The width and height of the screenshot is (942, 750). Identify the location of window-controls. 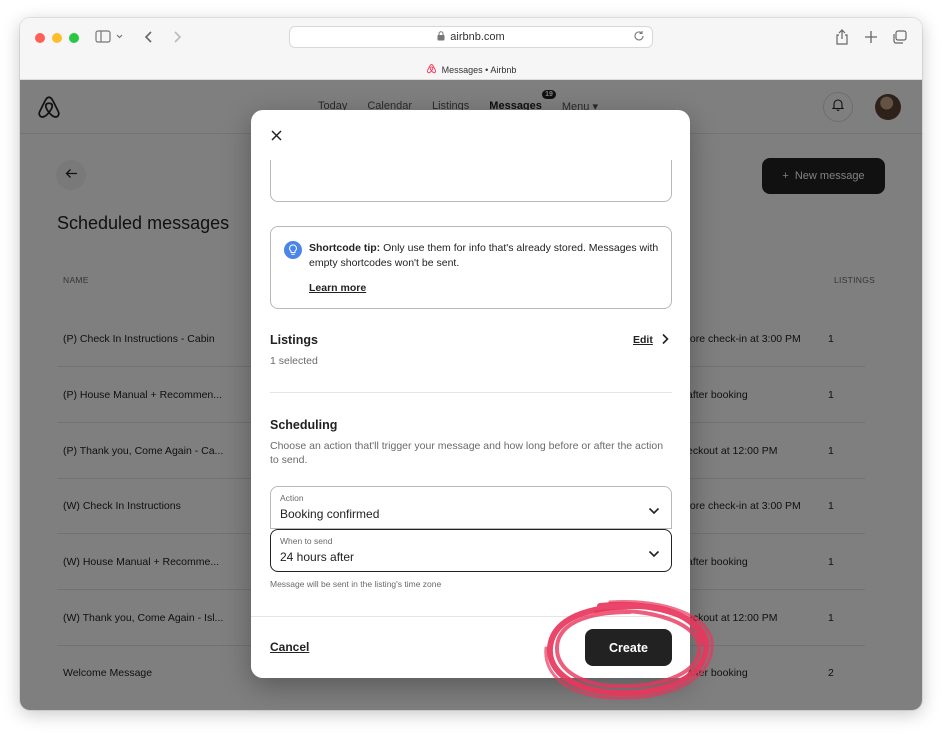
(57, 38).